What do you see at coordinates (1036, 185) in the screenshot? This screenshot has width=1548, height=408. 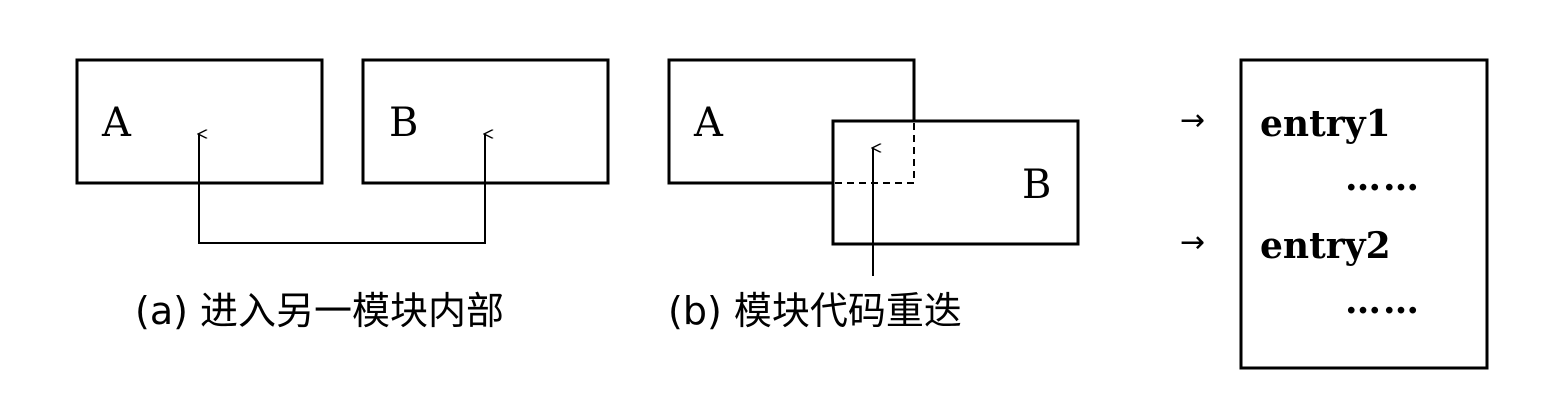 I see `module-b-label-overlap: B` at bounding box center [1036, 185].